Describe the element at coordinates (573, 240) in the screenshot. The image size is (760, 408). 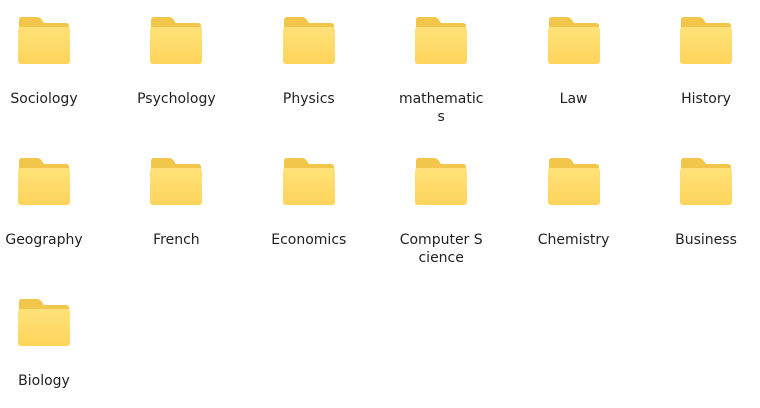
I see `folder-label: Chemistry` at that location.